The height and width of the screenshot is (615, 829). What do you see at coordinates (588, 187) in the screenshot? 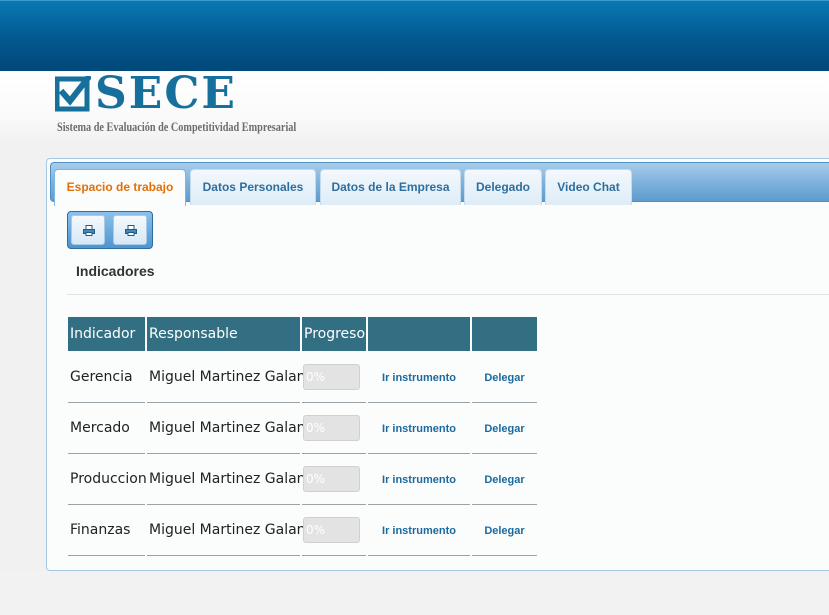
I see `tab-video-chat: Video Chat` at bounding box center [588, 187].